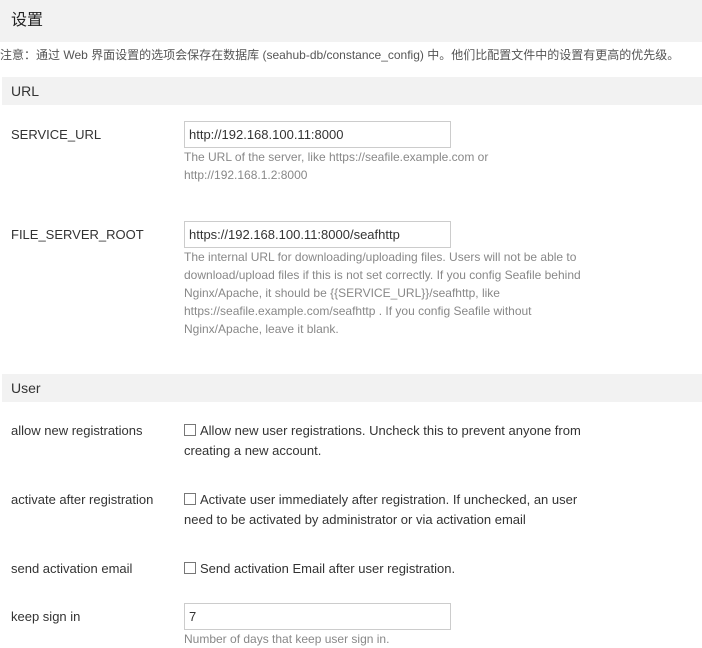 This screenshot has height=648, width=702. I want to click on file-server-root-label: FILE_SERVER_ROOT, so click(77, 234).